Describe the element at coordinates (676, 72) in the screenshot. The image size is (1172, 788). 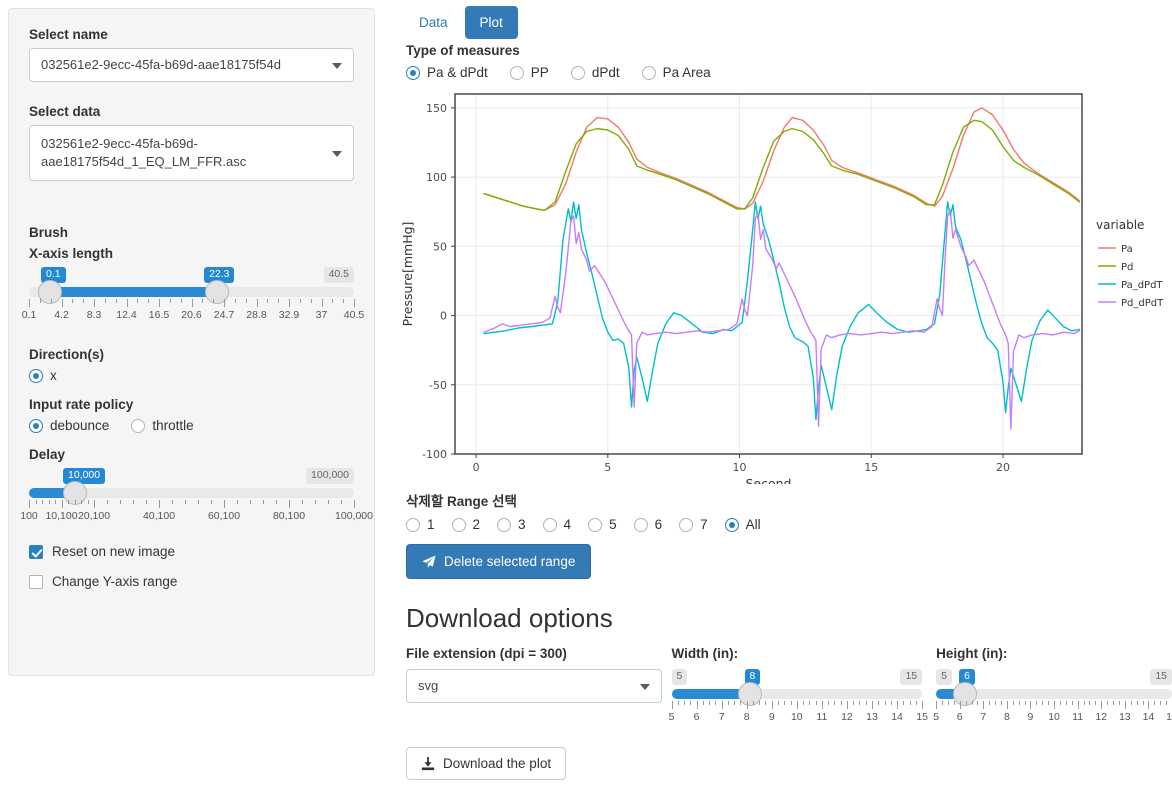
I see `measure-option-pa-area: Pa Area` at that location.